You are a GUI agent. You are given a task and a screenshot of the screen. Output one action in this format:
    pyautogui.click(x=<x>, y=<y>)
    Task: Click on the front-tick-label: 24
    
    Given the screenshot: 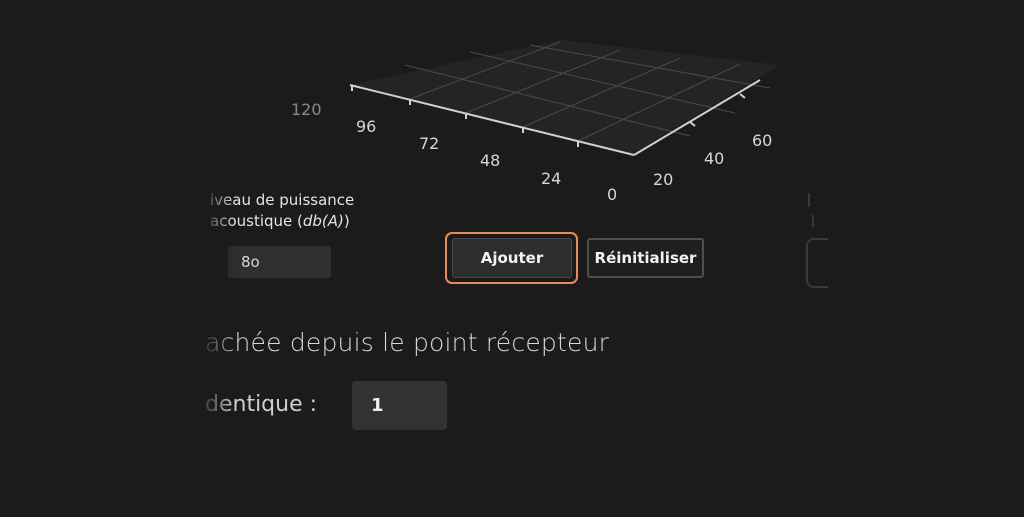 What is the action you would take?
    pyautogui.click(x=551, y=178)
    